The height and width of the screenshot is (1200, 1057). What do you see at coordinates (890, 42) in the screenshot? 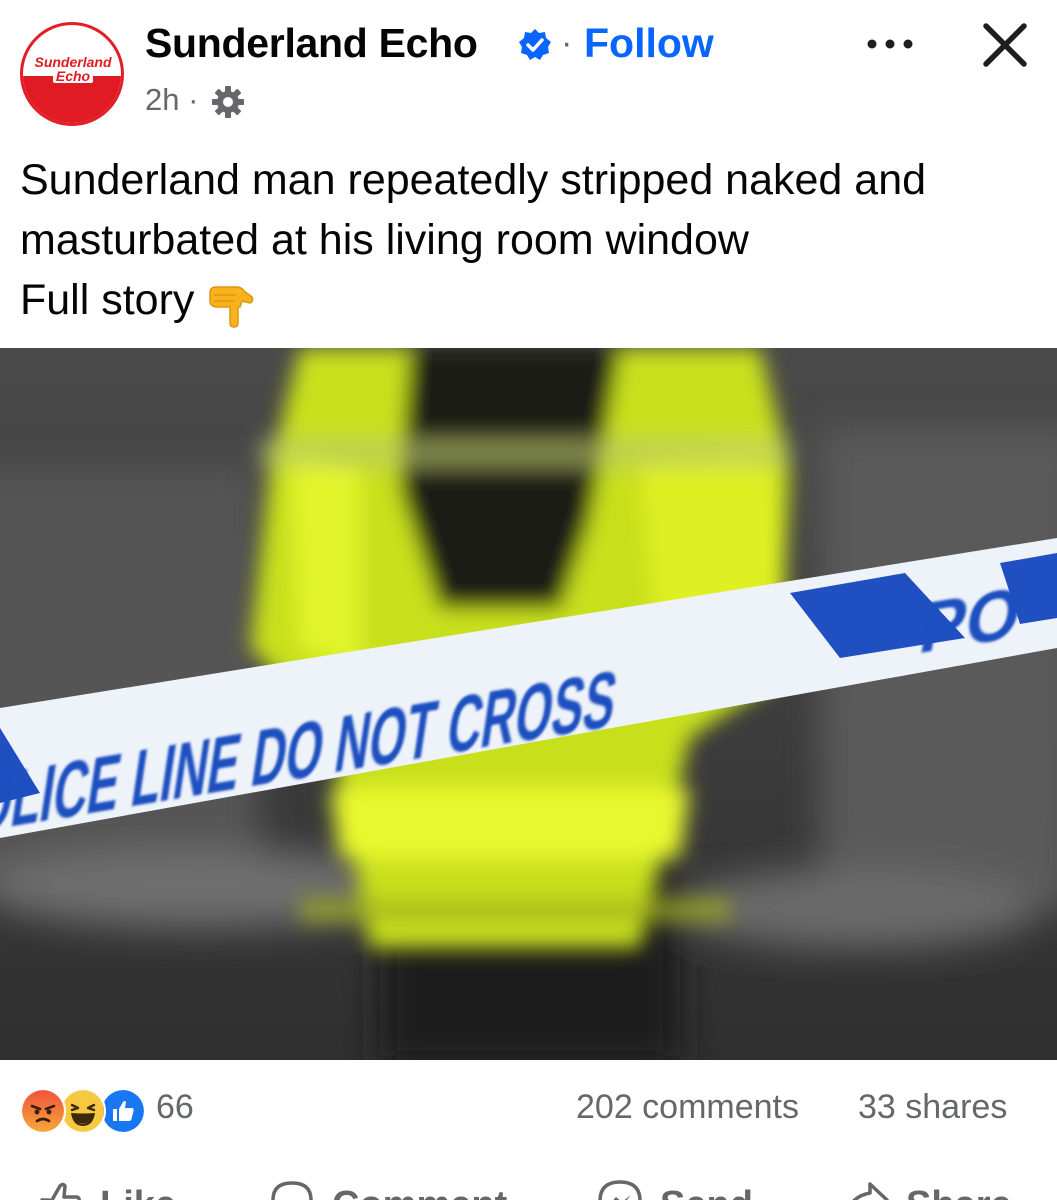
I see `more-options-icon` at bounding box center [890, 42].